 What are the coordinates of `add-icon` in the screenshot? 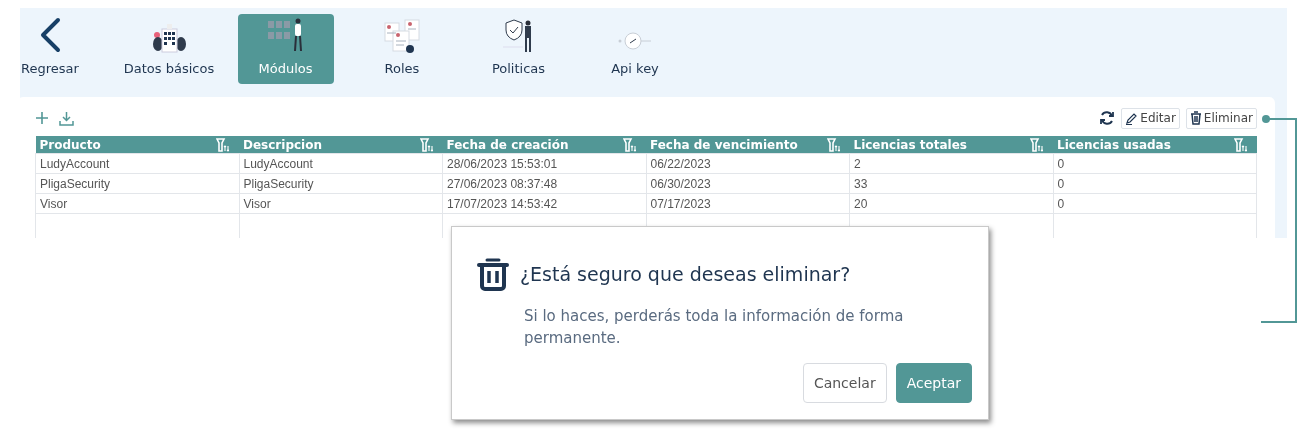 It's located at (42, 118).